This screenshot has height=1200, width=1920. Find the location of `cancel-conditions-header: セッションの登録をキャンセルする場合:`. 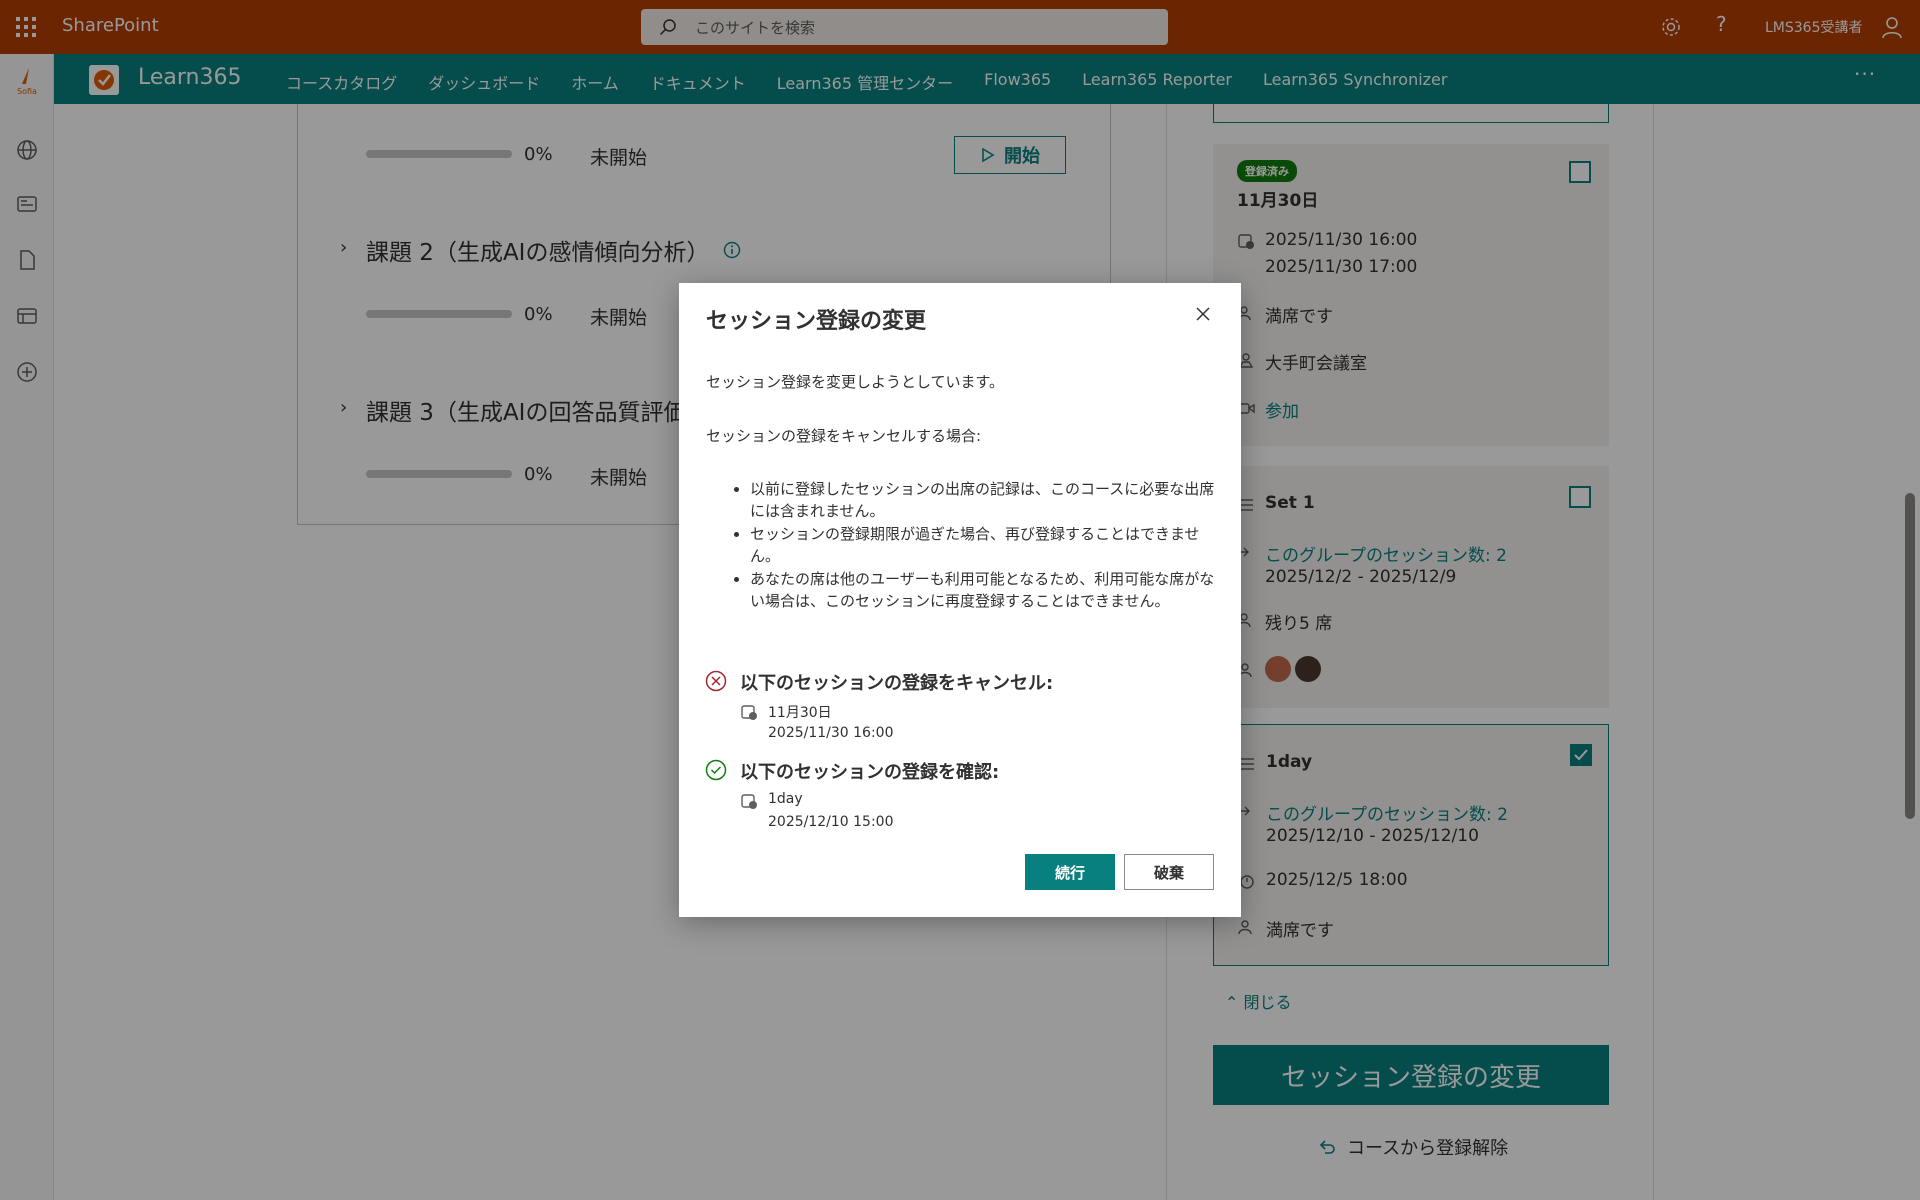

cancel-conditions-header: セッションの登録をキャンセルする場合: is located at coordinates (844, 436).